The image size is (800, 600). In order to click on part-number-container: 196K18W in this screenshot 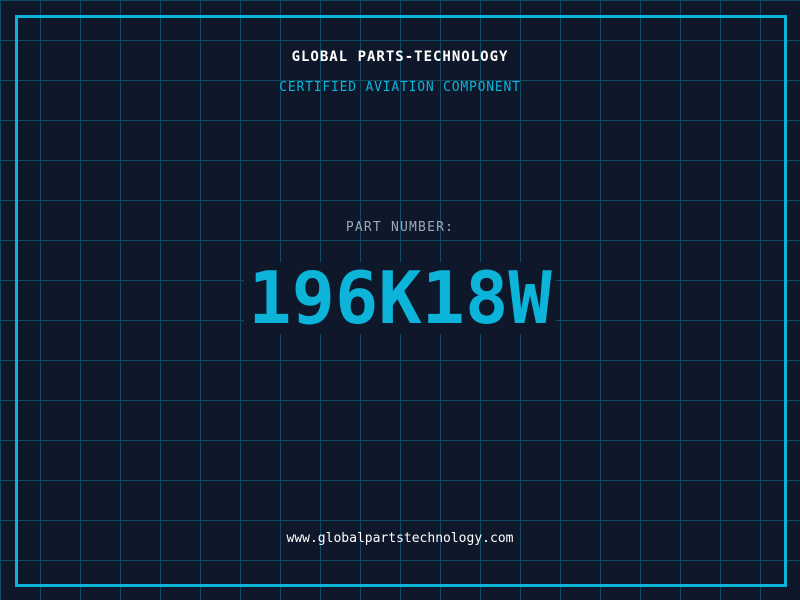, I will do `click(400, 298)`.